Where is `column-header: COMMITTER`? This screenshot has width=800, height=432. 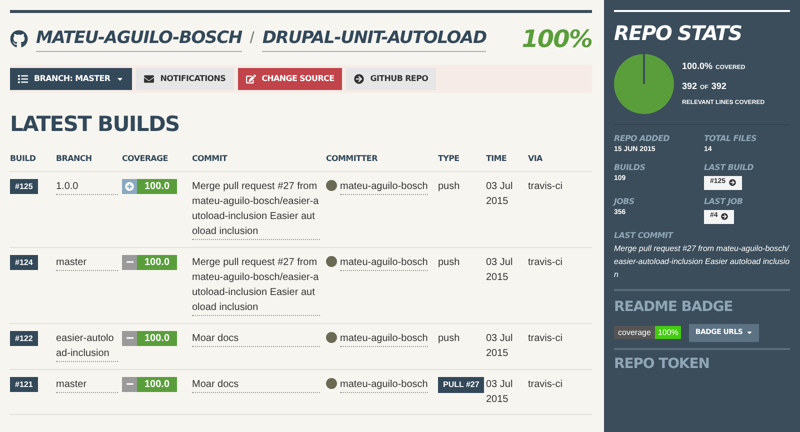
column-header: COMMITTER is located at coordinates (352, 158).